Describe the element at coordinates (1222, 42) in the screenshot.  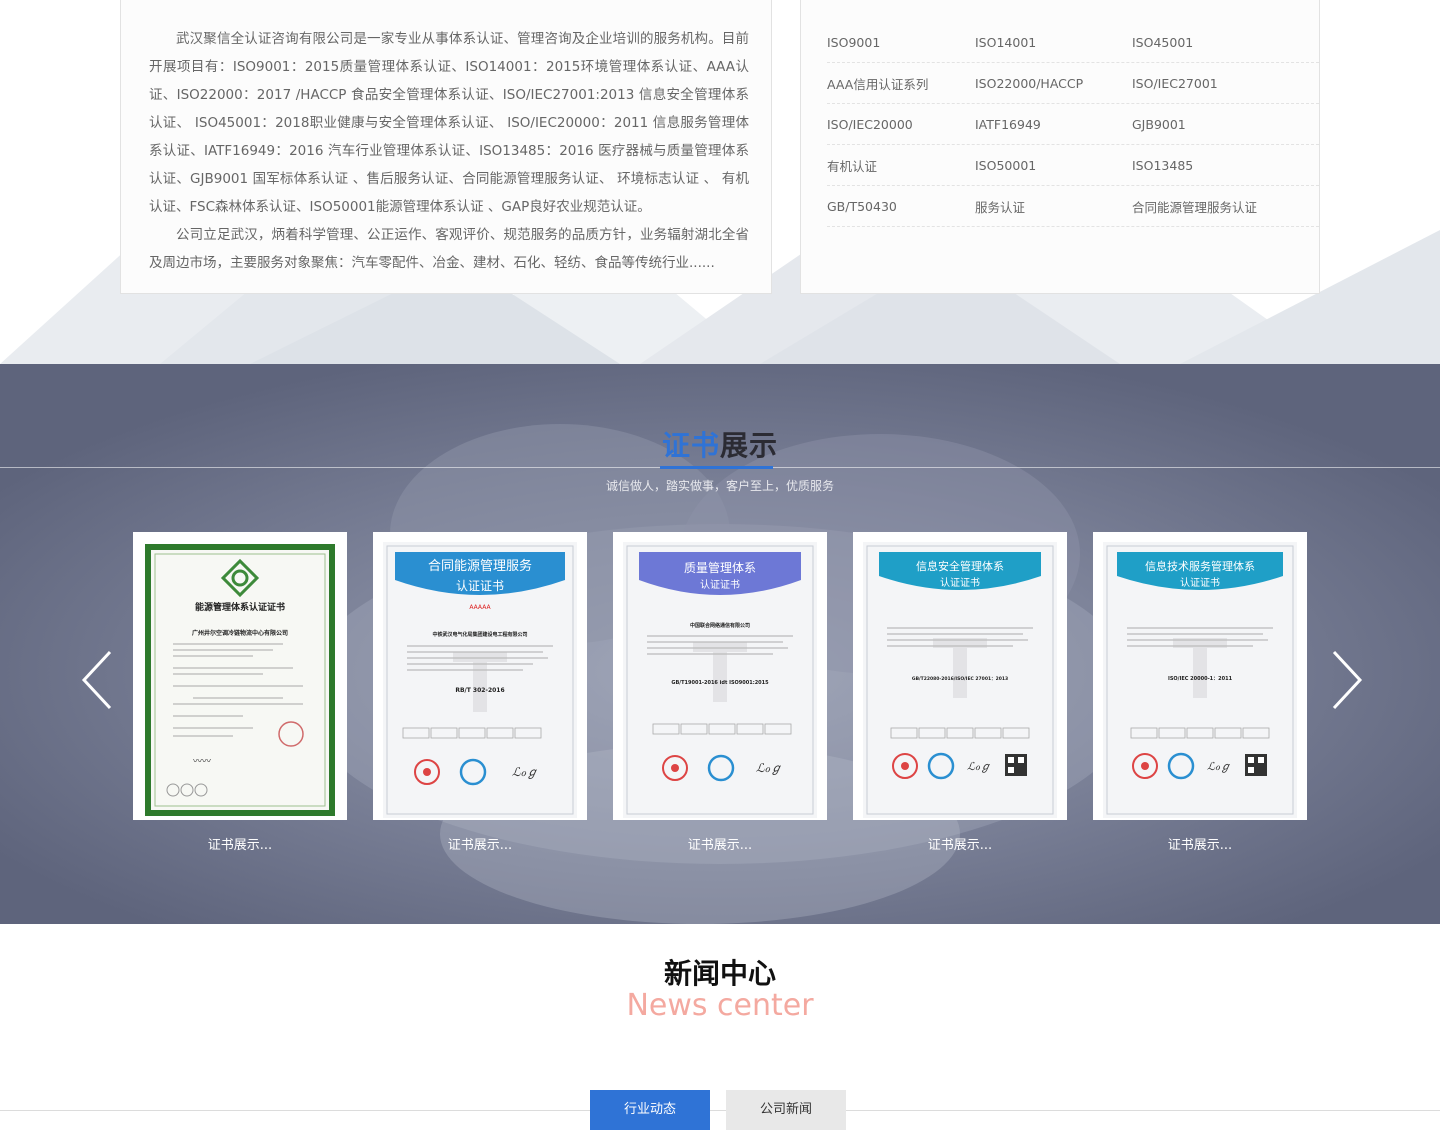
I see `cert-link: ISO45001` at that location.